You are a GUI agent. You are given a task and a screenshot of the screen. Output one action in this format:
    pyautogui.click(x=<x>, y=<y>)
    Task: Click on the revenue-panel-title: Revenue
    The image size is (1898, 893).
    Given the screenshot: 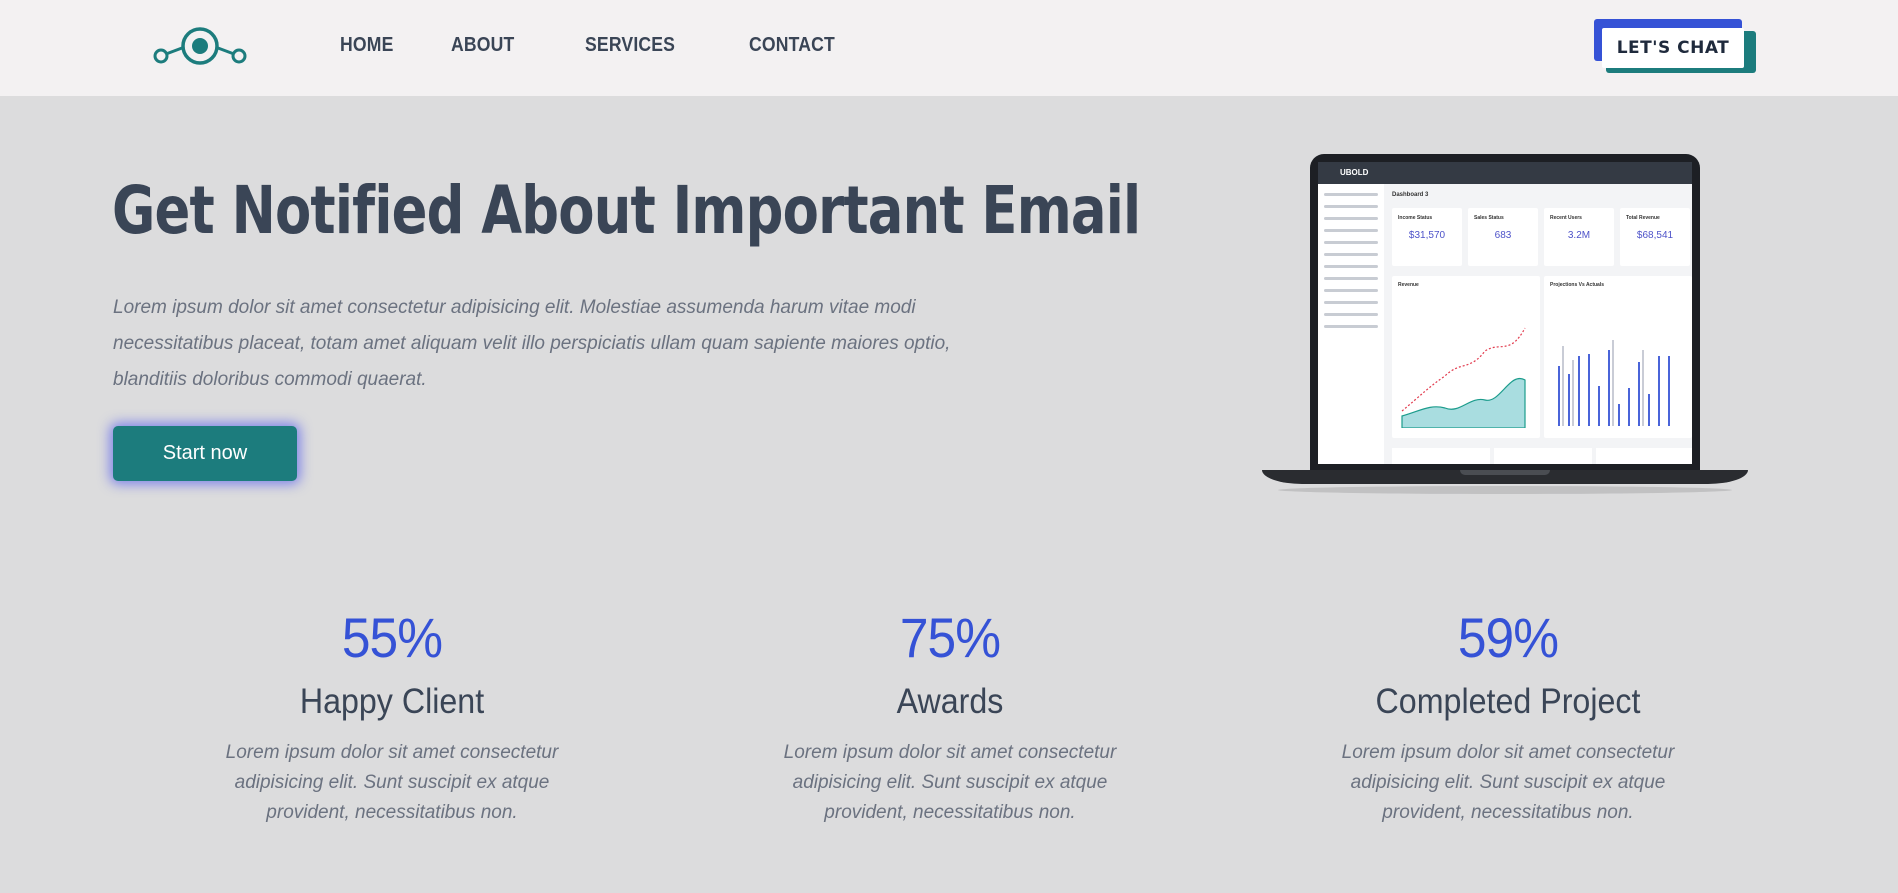 What is the action you would take?
    pyautogui.click(x=1408, y=285)
    